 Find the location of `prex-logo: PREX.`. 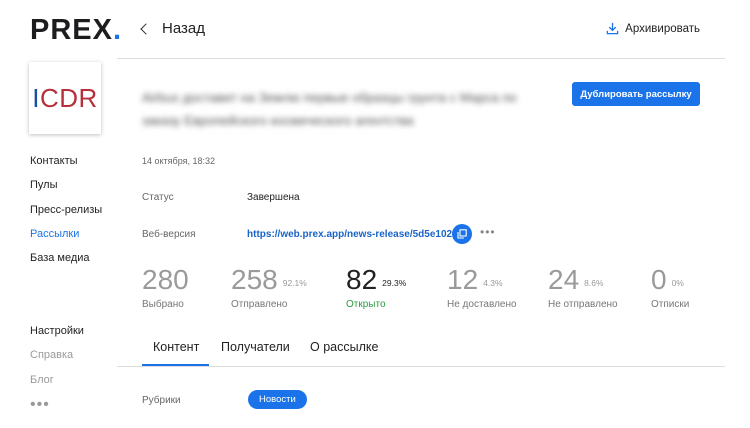

prex-logo: PREX. is located at coordinates (76, 30).